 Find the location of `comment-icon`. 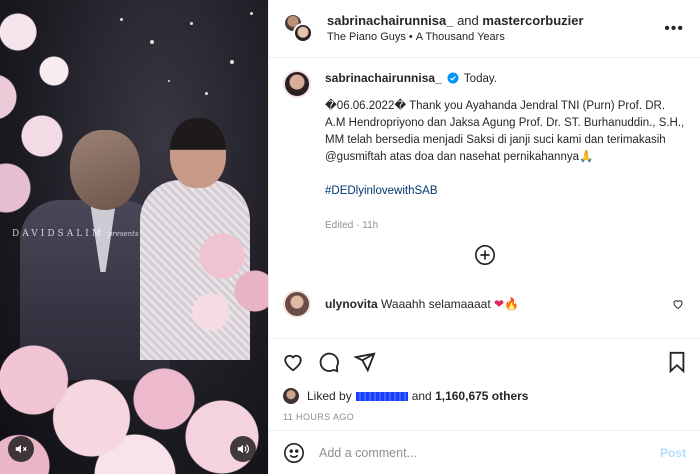

comment-icon is located at coordinates (329, 362).